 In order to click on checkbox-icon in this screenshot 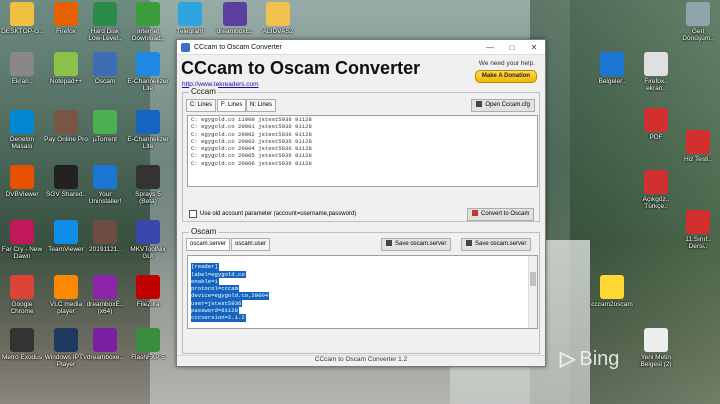, I will do `click(193, 214)`.